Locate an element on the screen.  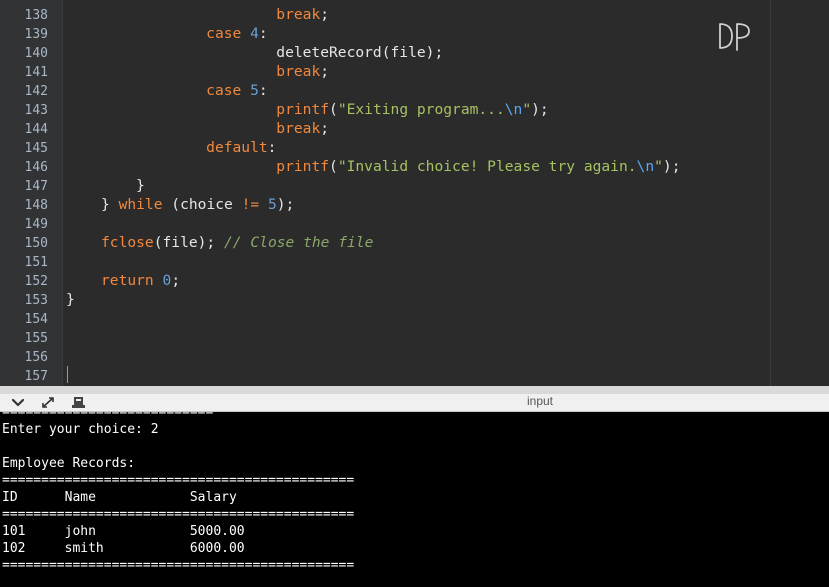
line-number: 151 is located at coordinates (36, 262).